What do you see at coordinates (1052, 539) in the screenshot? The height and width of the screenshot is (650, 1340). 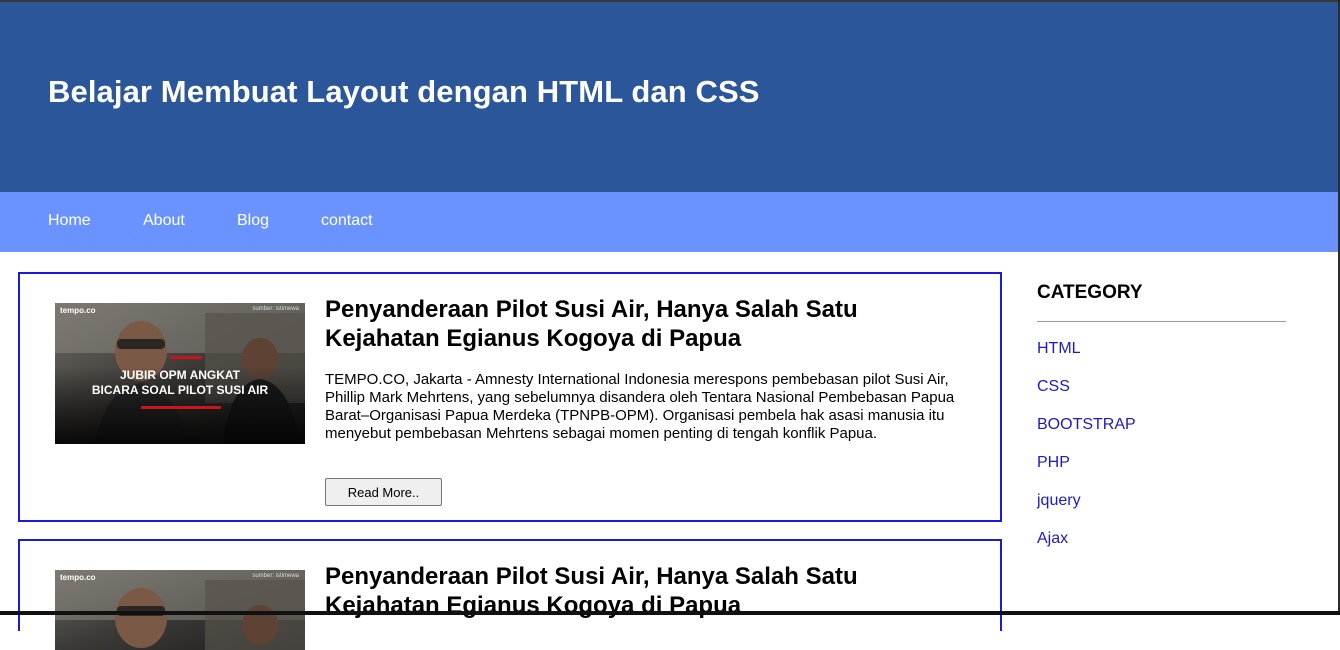 I see `category-link-ajax: Ajax` at bounding box center [1052, 539].